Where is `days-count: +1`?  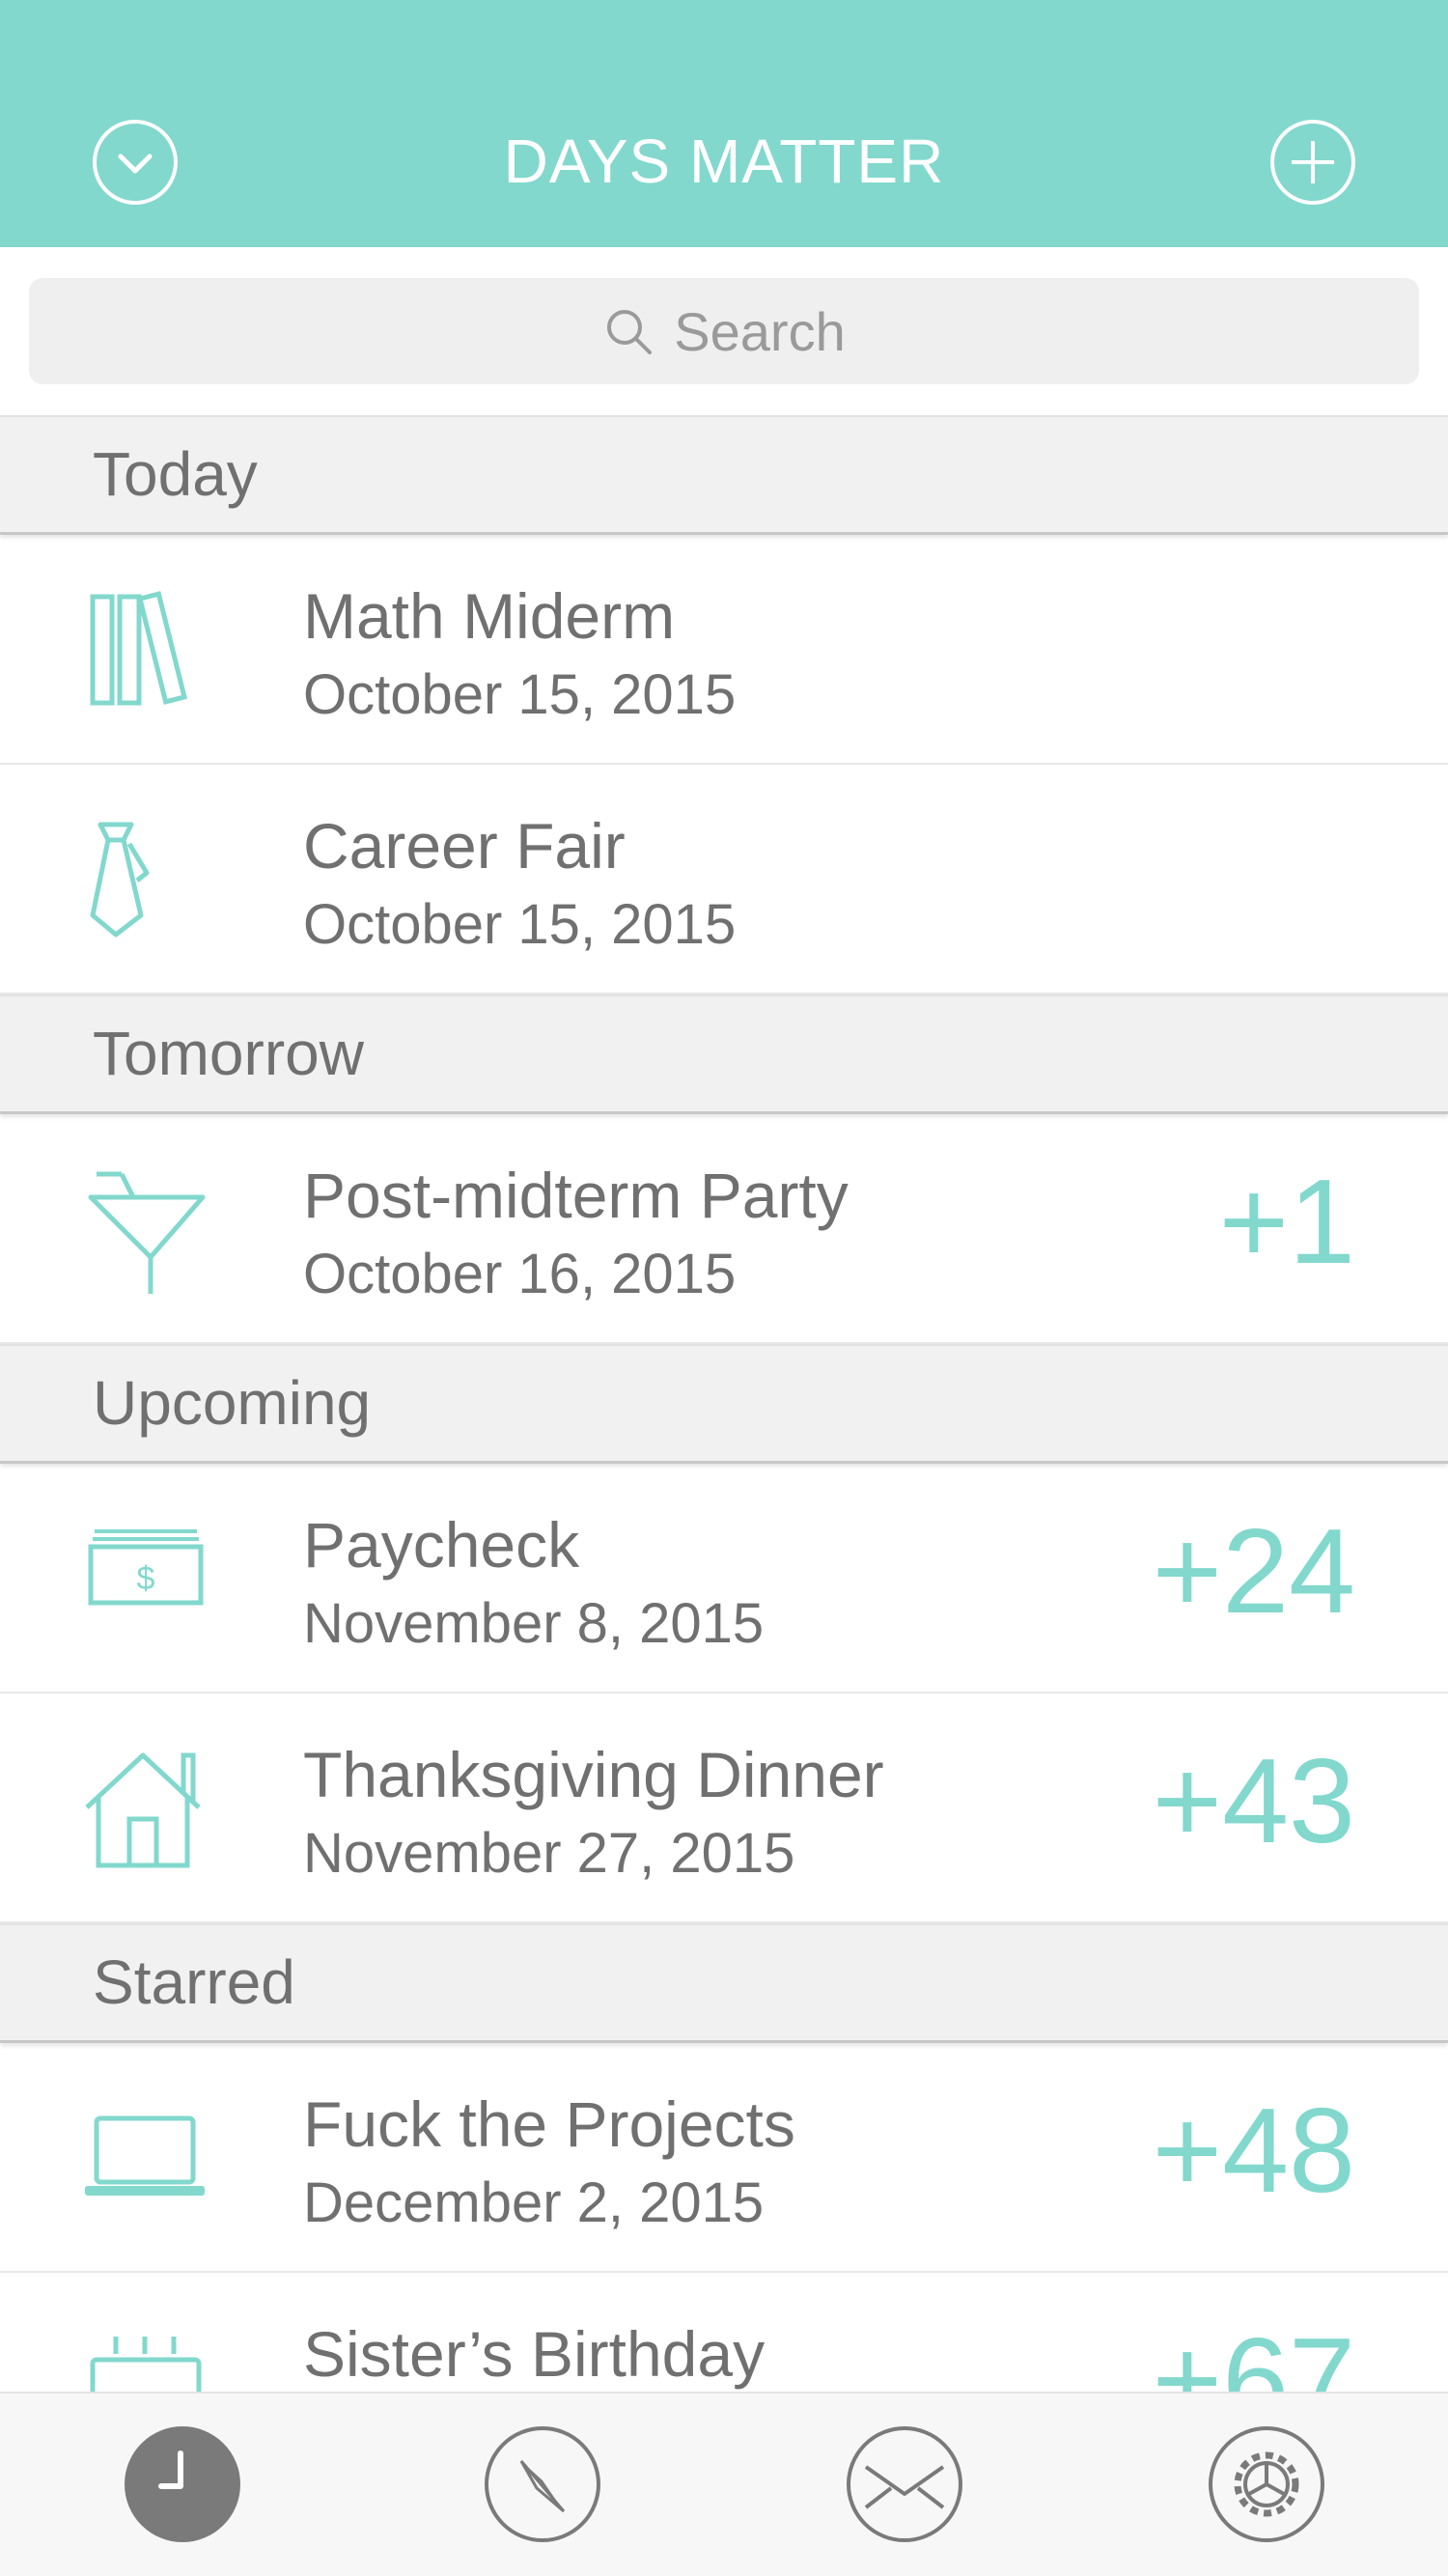
days-count: +1 is located at coordinates (1287, 1223).